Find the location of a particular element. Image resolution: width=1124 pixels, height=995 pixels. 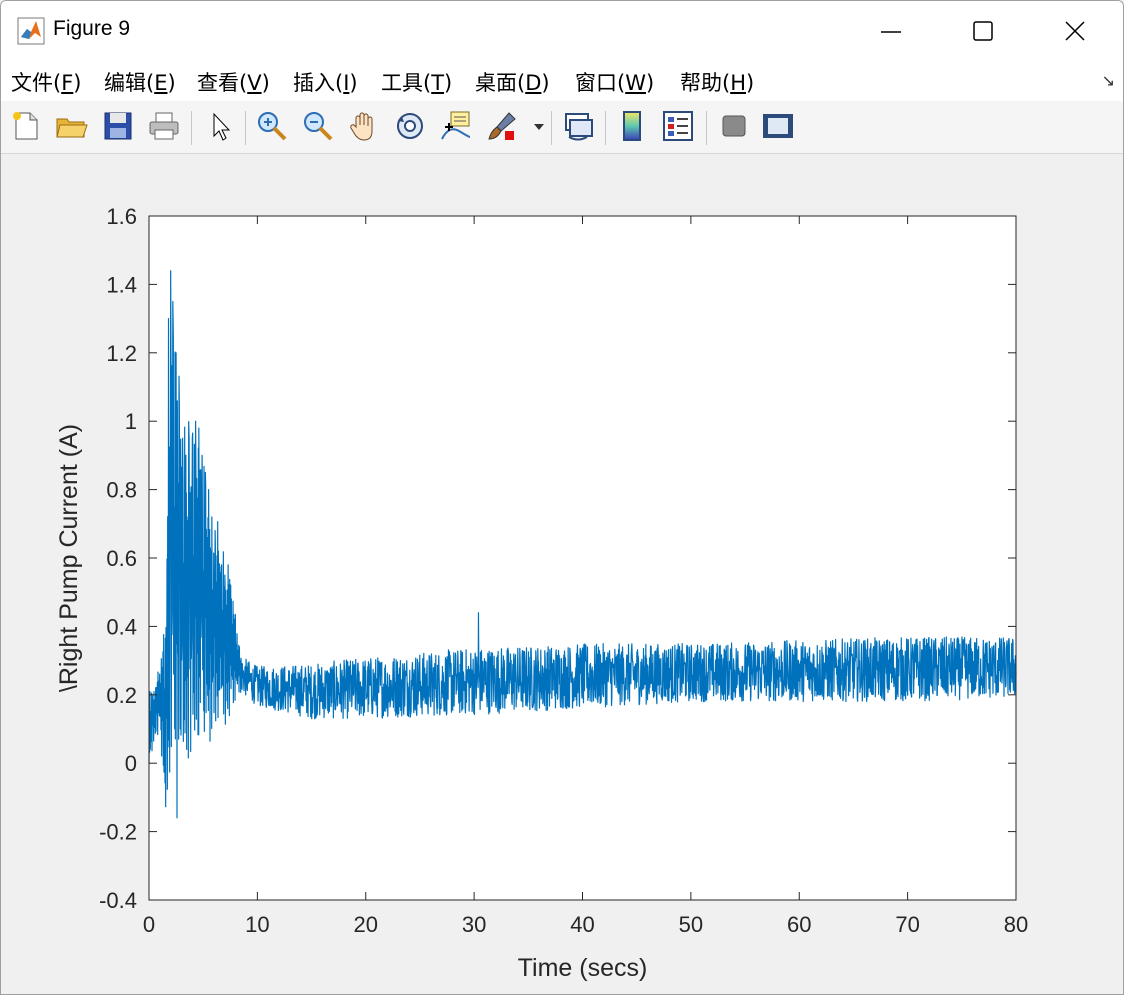

title-bar: Figure 9 is located at coordinates (562, 31).